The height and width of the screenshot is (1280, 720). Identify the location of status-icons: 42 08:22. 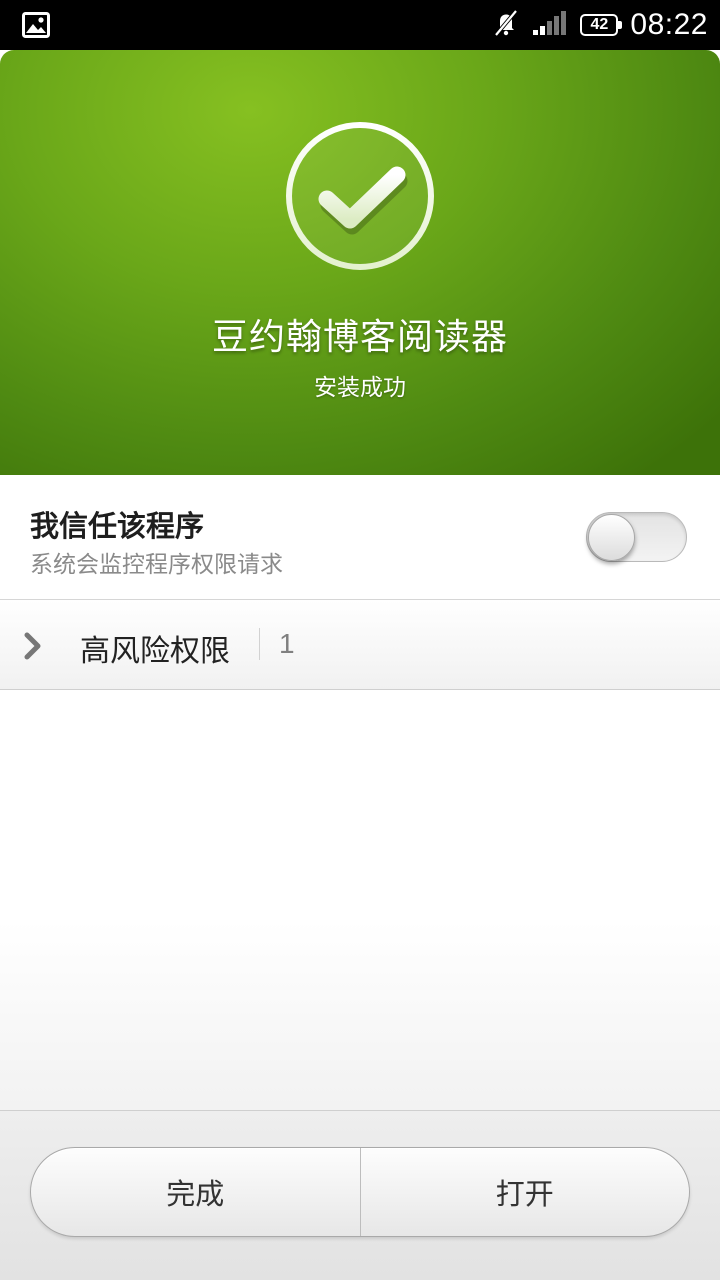
(600, 25).